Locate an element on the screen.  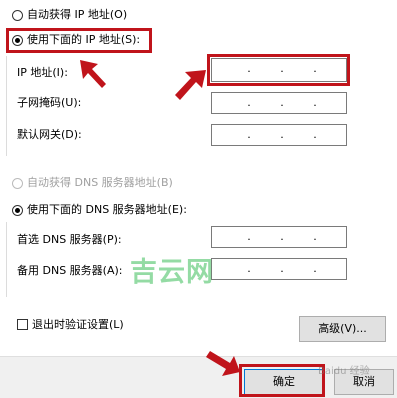
alternate-dns-field: . . . is located at coordinates (279, 269).